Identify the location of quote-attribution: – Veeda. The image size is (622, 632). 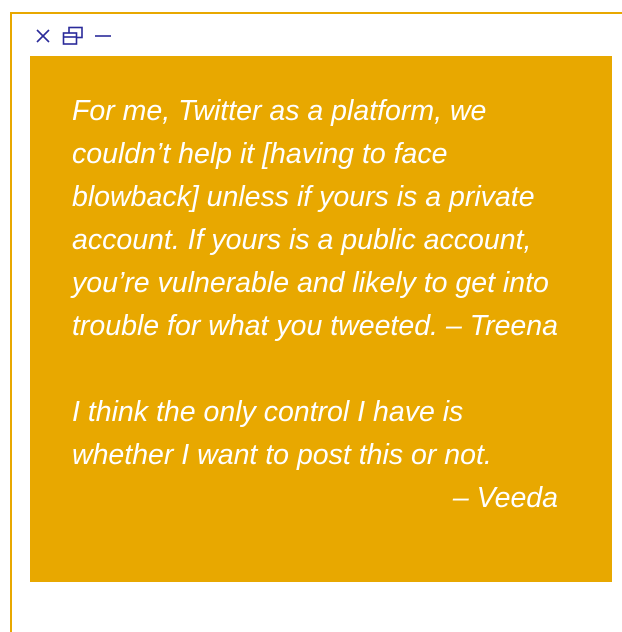
(505, 498).